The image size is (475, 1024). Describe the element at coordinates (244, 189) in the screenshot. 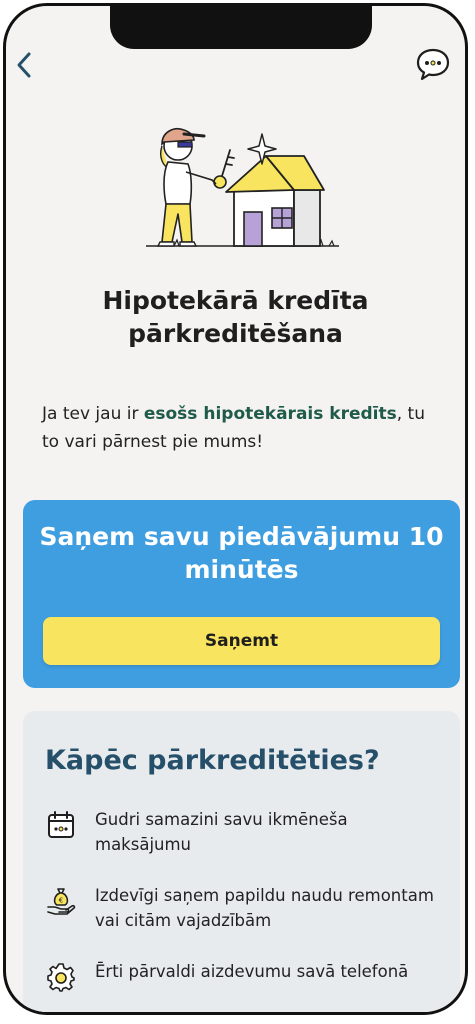

I see `person-with-key-and-house-illustration` at that location.